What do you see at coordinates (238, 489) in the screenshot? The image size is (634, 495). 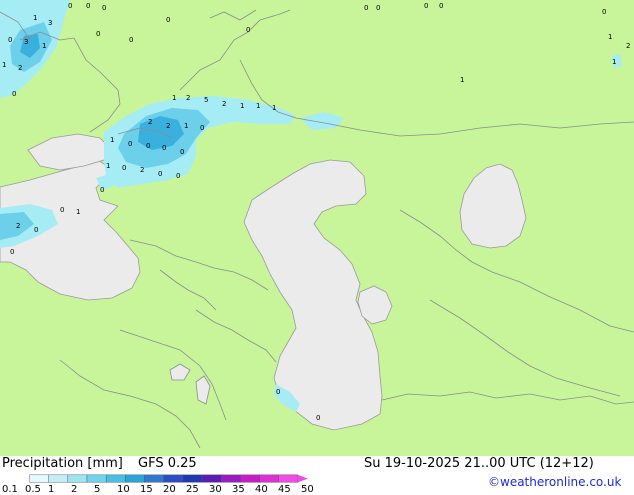 I see `scale-tick-label: 35` at bounding box center [238, 489].